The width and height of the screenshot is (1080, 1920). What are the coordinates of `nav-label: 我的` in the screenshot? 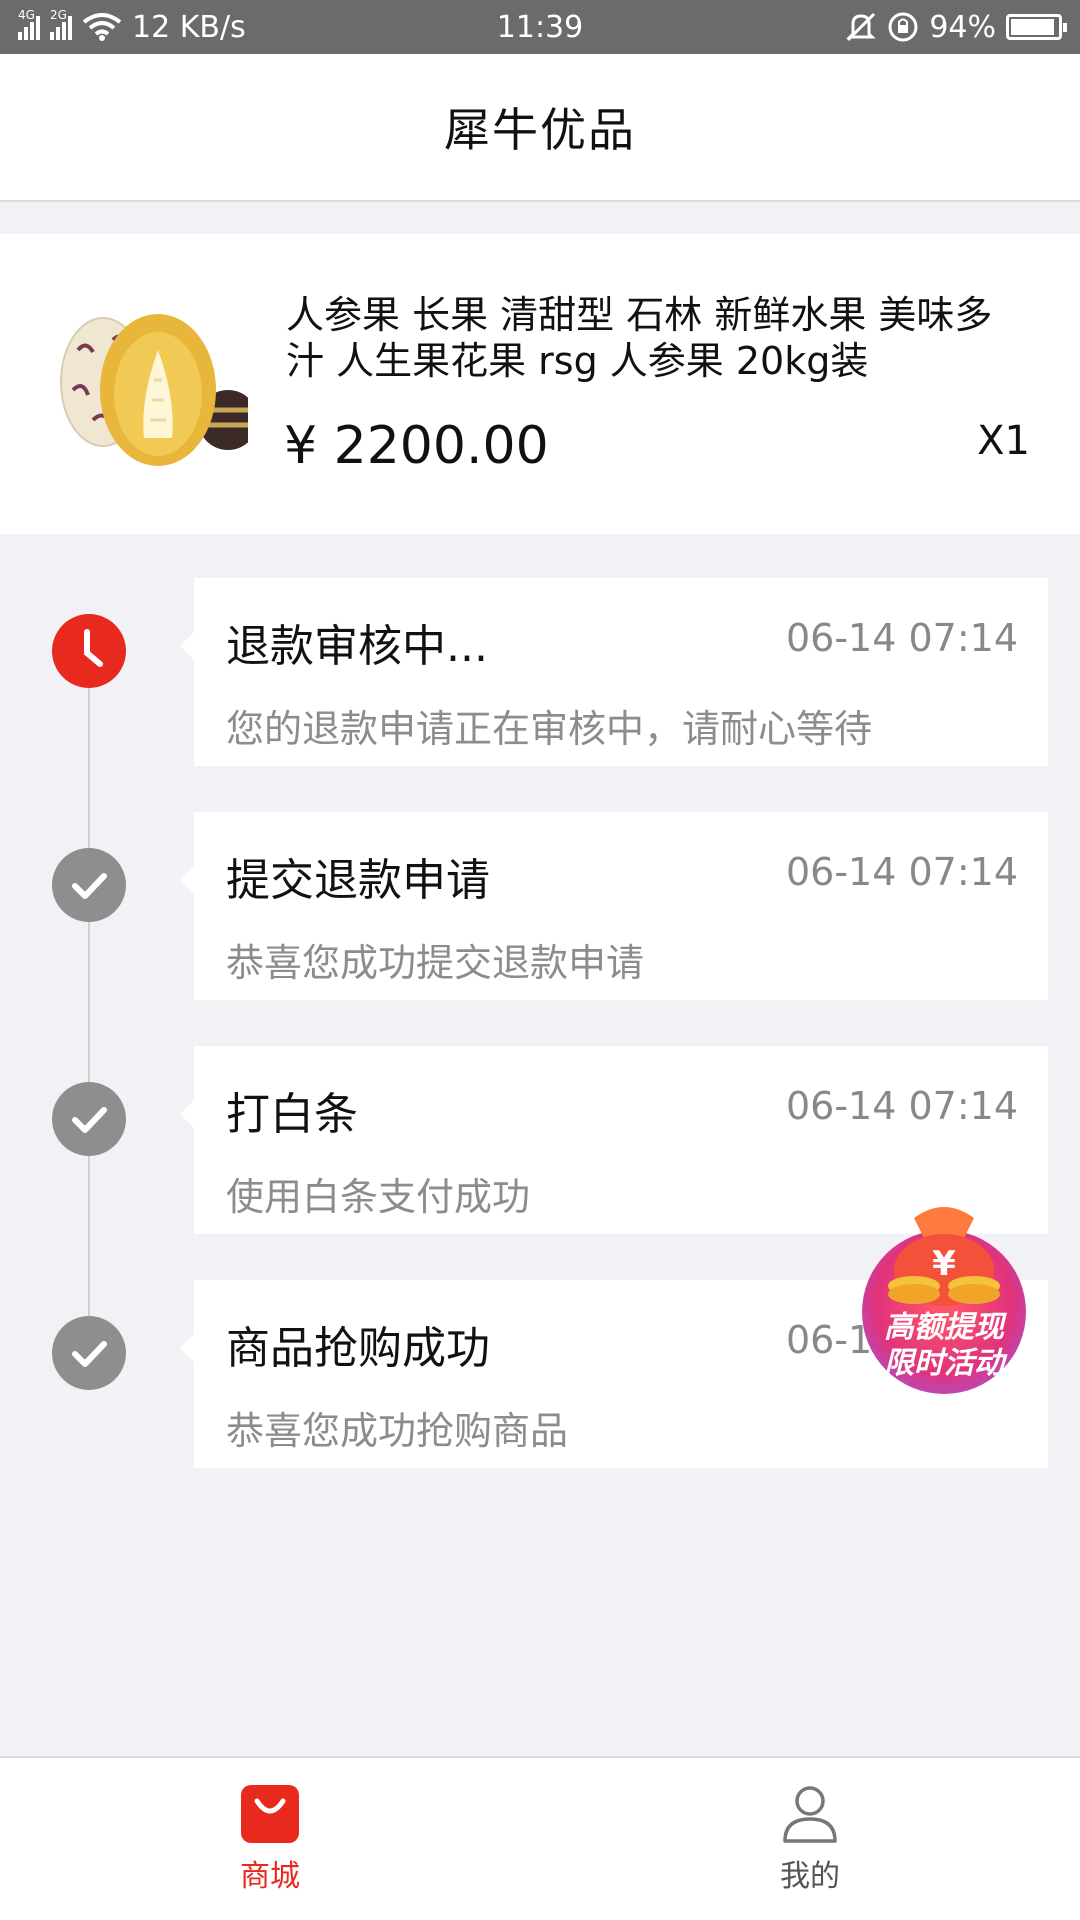 It's located at (810, 1876).